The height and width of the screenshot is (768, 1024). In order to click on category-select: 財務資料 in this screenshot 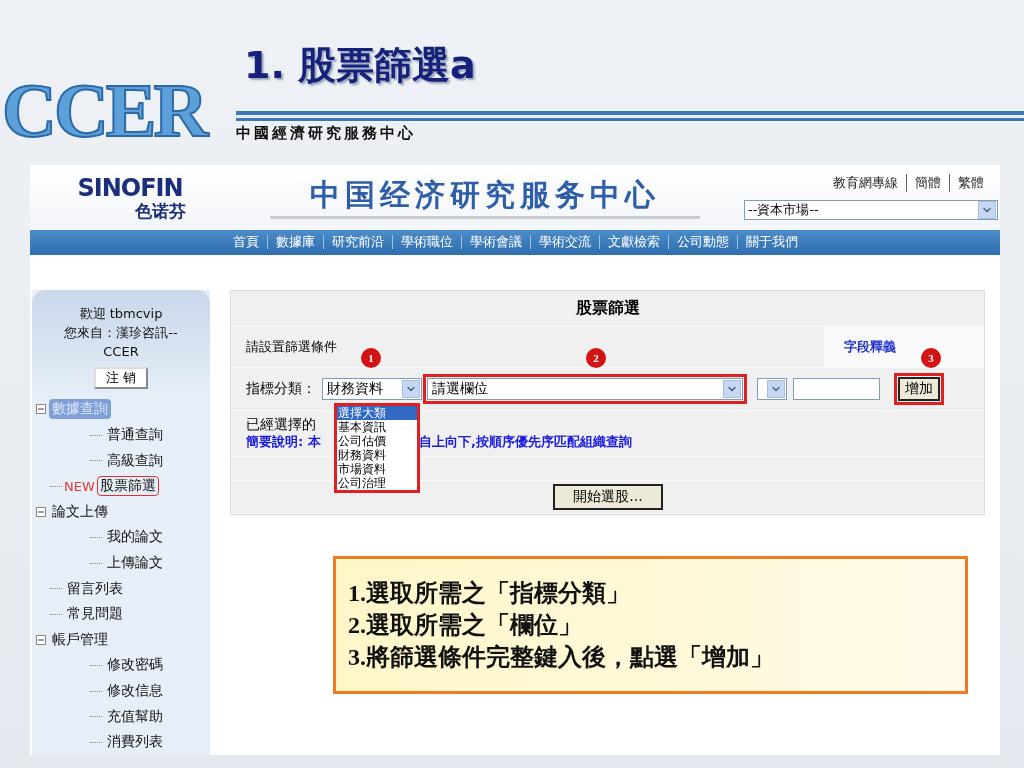, I will do `click(372, 388)`.